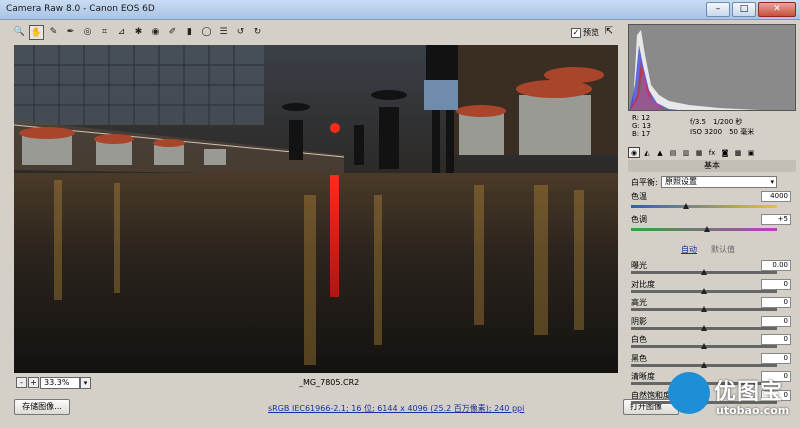 This screenshot has height=428, width=800. What do you see at coordinates (257, 32) in the screenshot?
I see `rotate-cw-icon: ↻` at bounding box center [257, 32].